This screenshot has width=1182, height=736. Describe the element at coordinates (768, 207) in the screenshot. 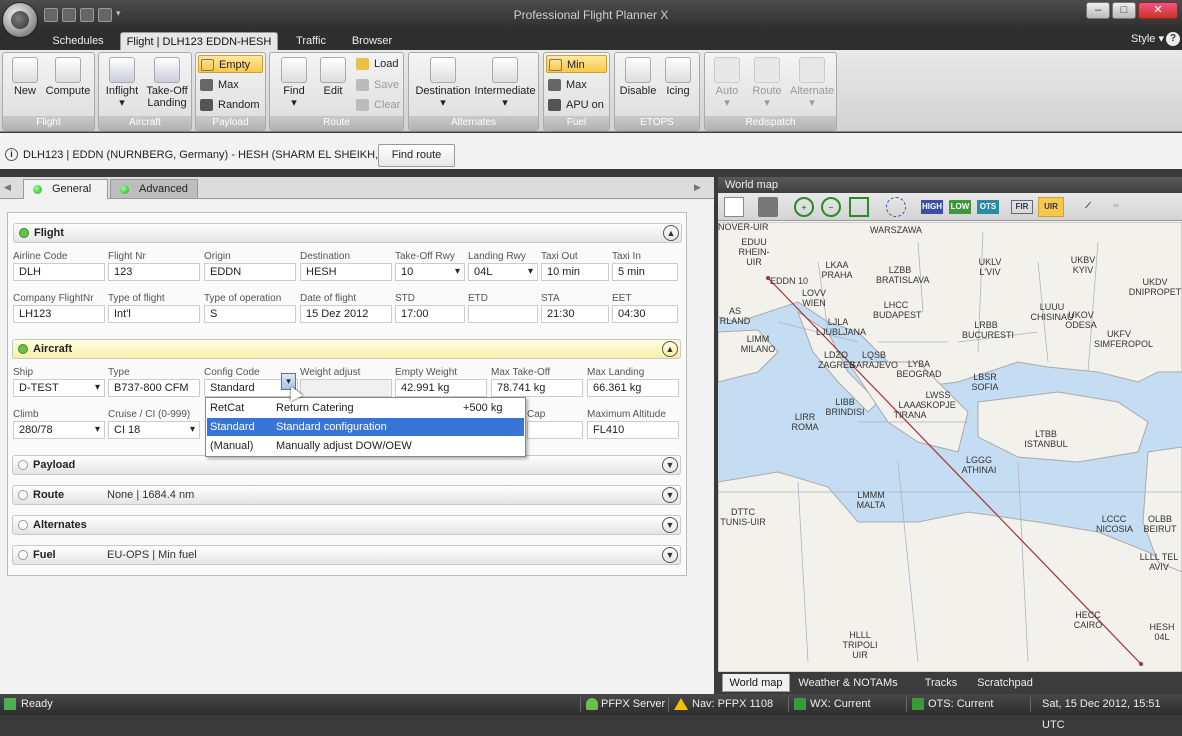

I see `print-icon` at that location.